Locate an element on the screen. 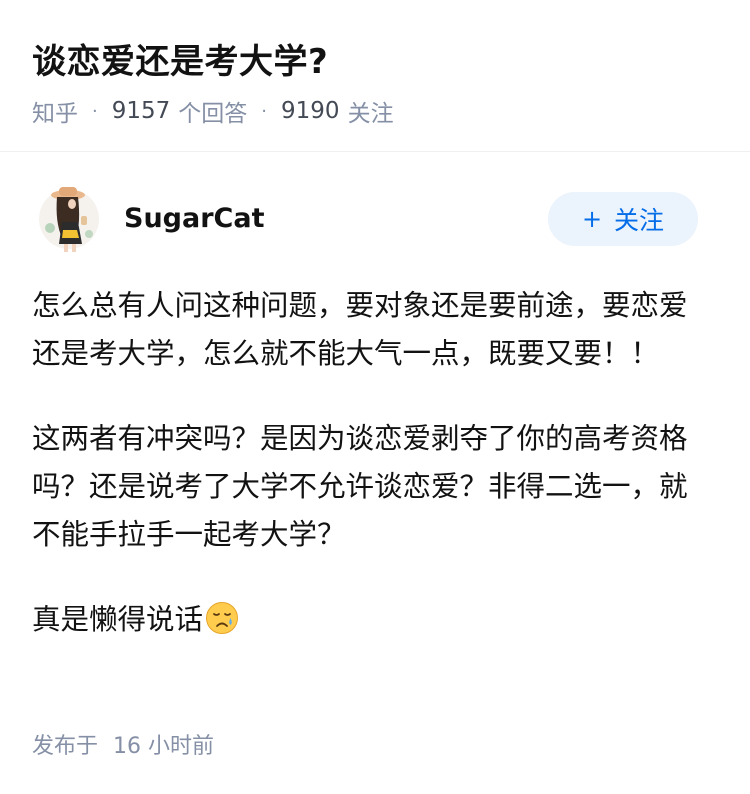  posted-time: 16 小时前 is located at coordinates (164, 746).